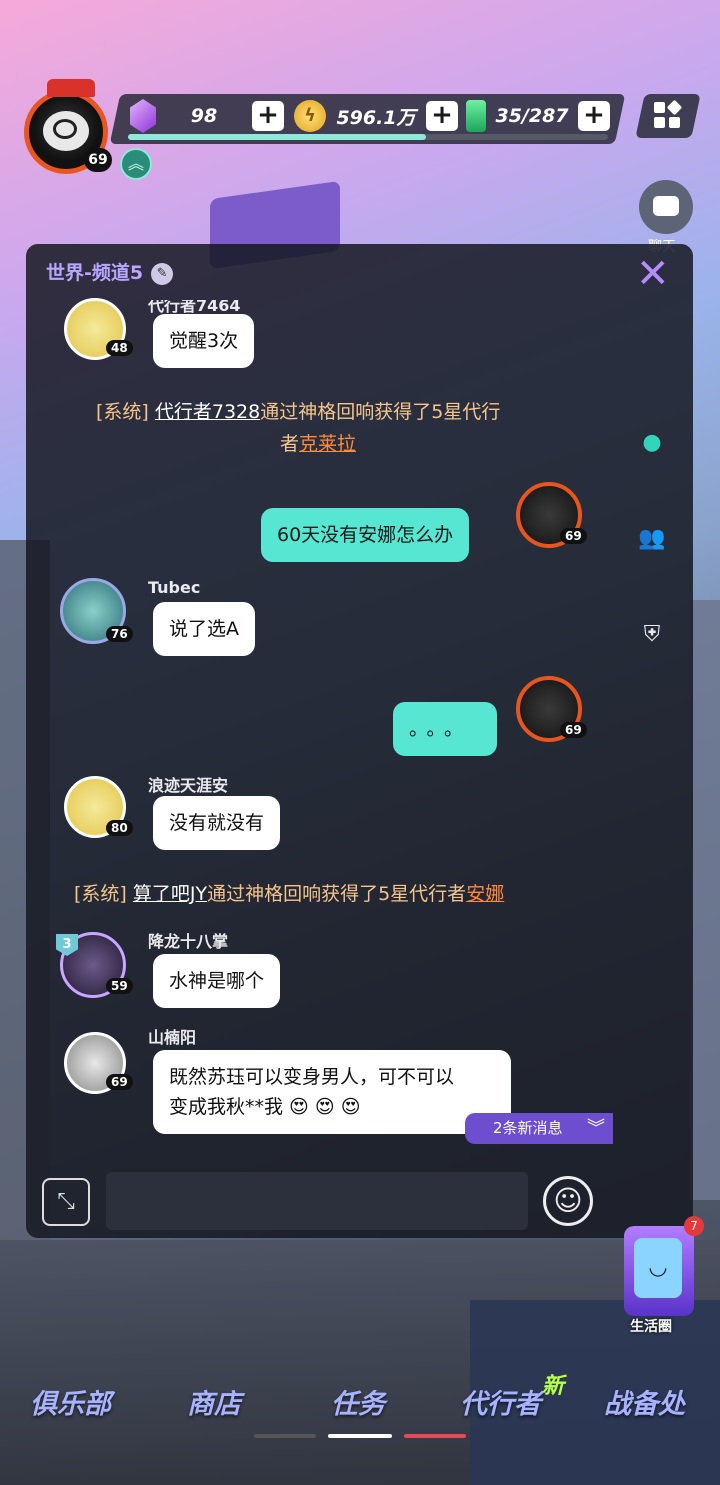 The image size is (720, 1485). What do you see at coordinates (214, 1401) in the screenshot?
I see `nav-shop: 商店` at bounding box center [214, 1401].